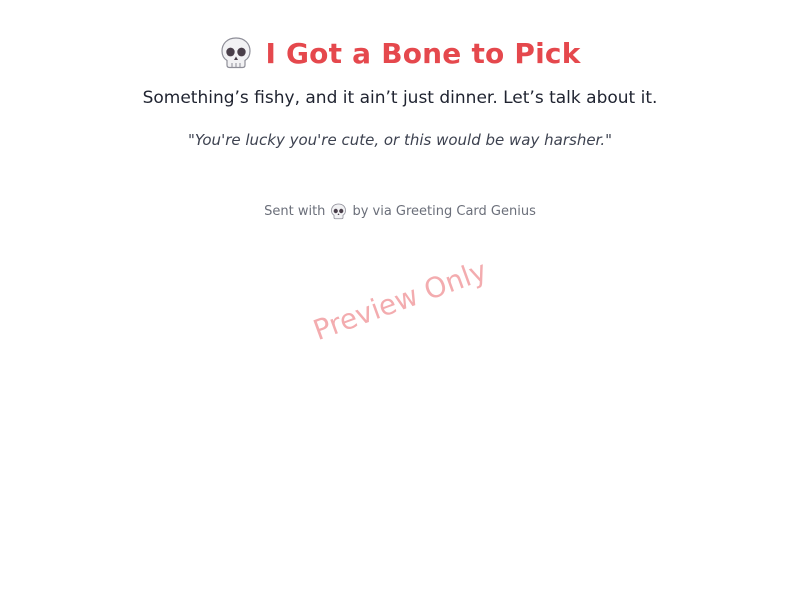 The height and width of the screenshot is (600, 800). Describe the element at coordinates (423, 53) in the screenshot. I see `card-title: I Got a Bone to Pick` at that location.